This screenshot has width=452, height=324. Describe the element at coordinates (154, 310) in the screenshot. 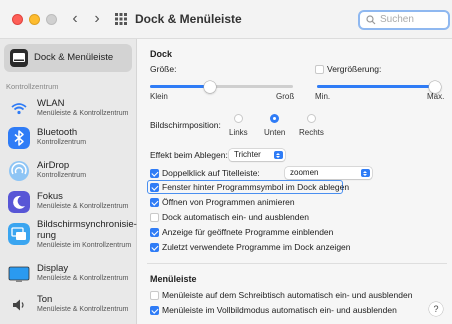

I see `autohide-menubar-fullscreen-checkbox` at that location.